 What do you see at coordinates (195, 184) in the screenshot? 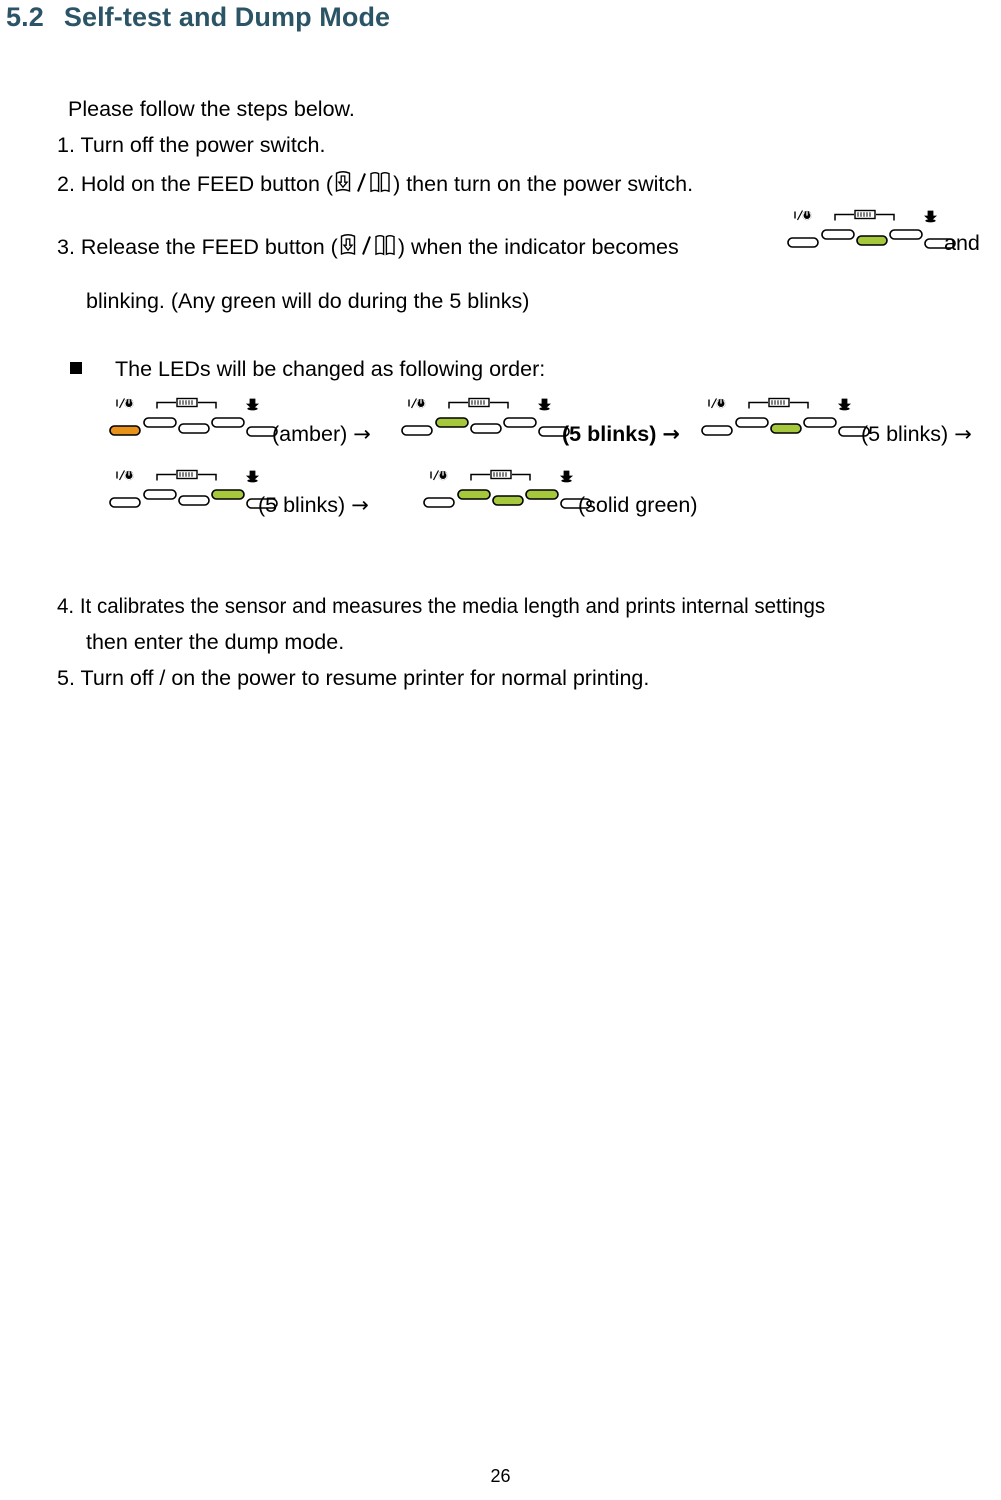
I see `step-2-prefix: 2. Hold on the FEED button (` at bounding box center [195, 184].